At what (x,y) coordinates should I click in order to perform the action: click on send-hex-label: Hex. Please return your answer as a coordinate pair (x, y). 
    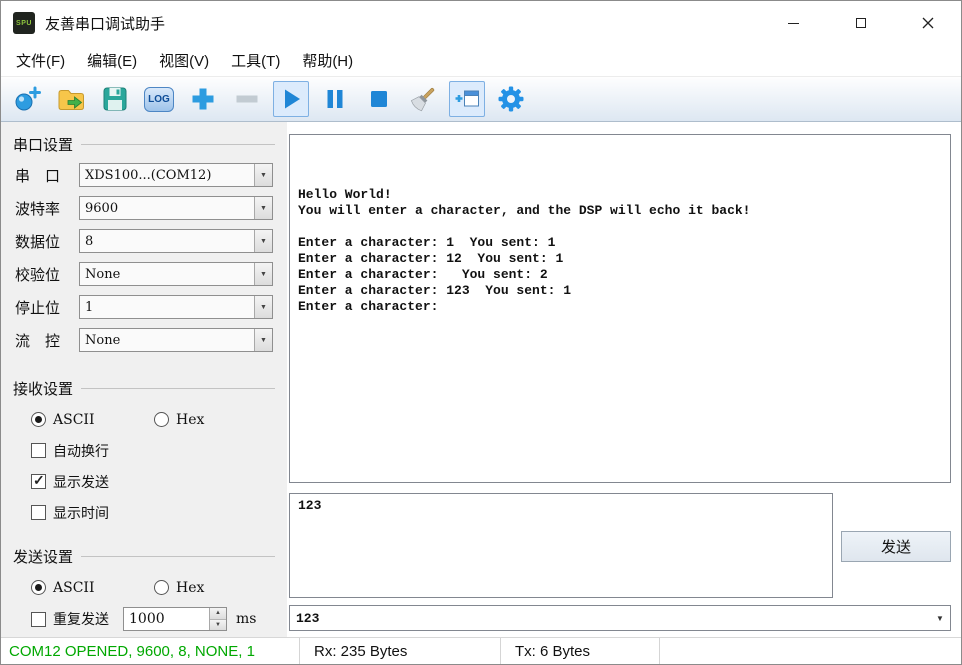
    Looking at the image, I should click on (190, 587).